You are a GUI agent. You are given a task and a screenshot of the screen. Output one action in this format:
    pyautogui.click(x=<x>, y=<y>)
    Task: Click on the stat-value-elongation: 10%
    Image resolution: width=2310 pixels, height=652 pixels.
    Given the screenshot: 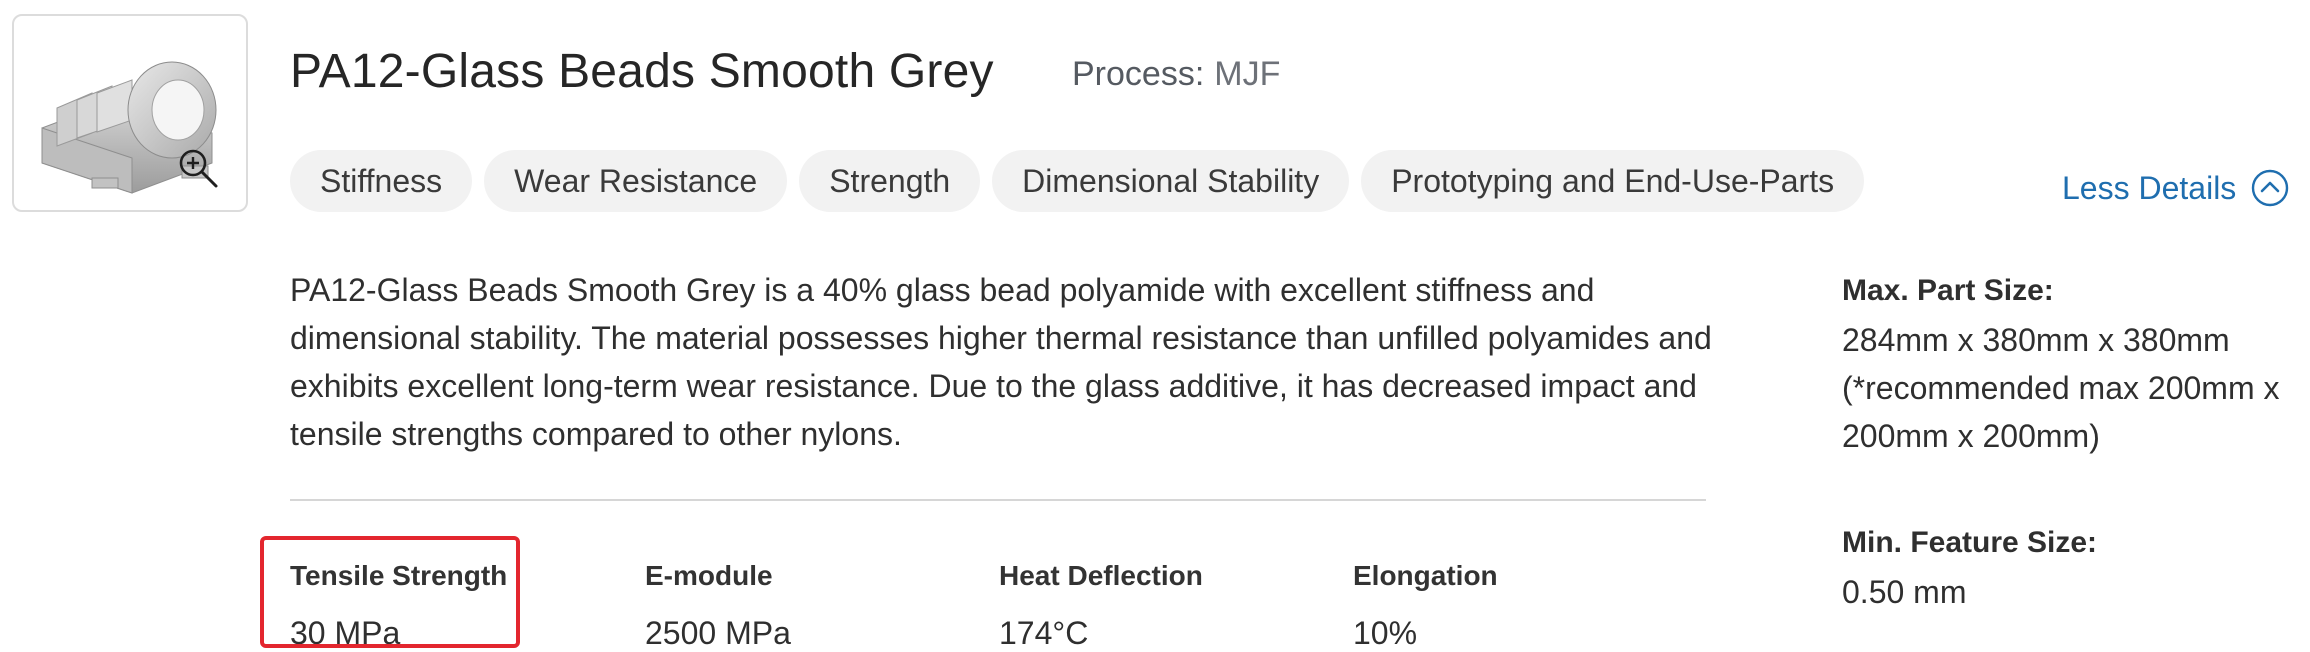 What is the action you would take?
    pyautogui.click(x=1385, y=633)
    